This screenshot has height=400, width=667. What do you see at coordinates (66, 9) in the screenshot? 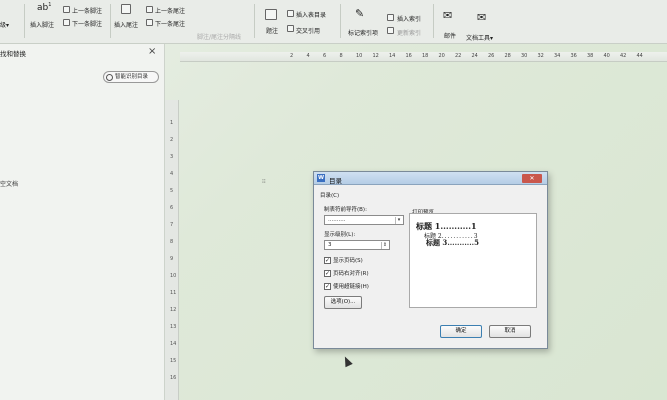
I see `prev-footnote-icon` at bounding box center [66, 9].